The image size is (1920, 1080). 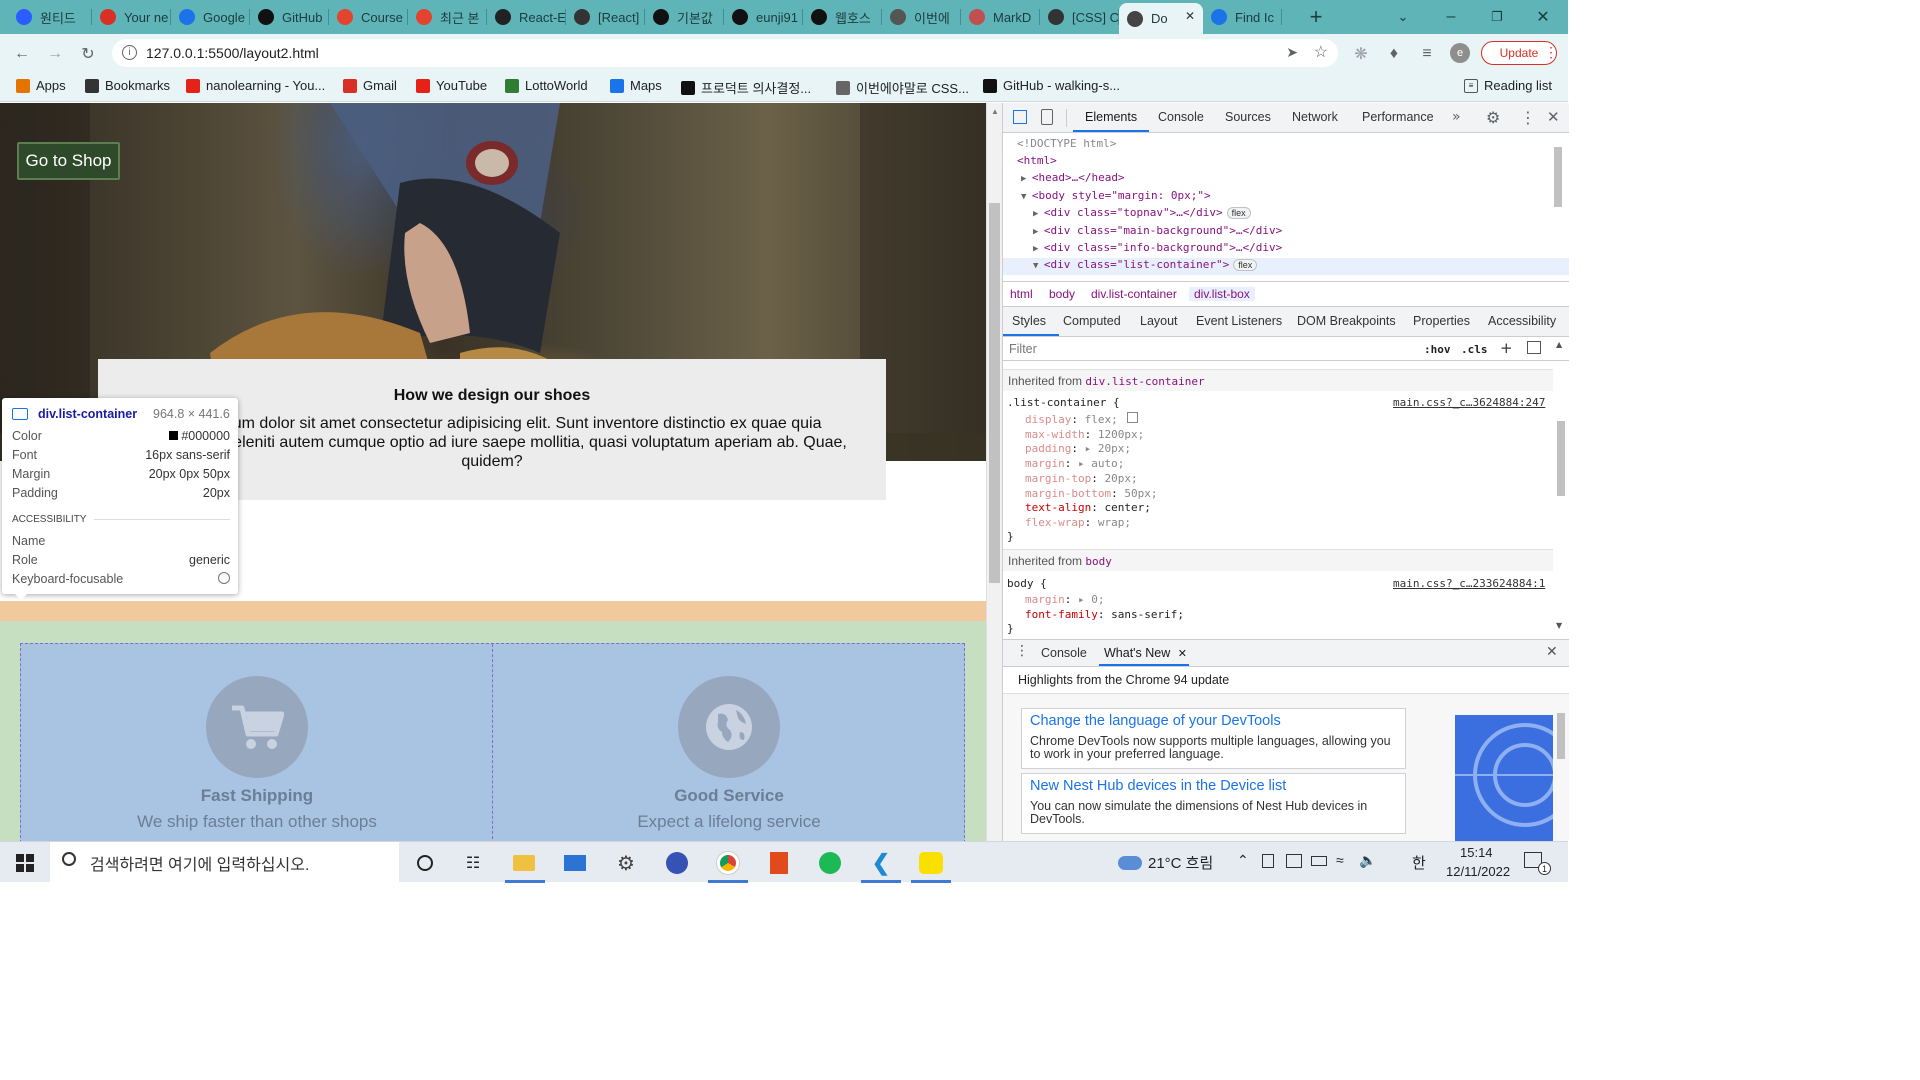 What do you see at coordinates (224, 862) in the screenshot?
I see `taskbar-search: 검색하려면 여기에 입력하십시오.` at bounding box center [224, 862].